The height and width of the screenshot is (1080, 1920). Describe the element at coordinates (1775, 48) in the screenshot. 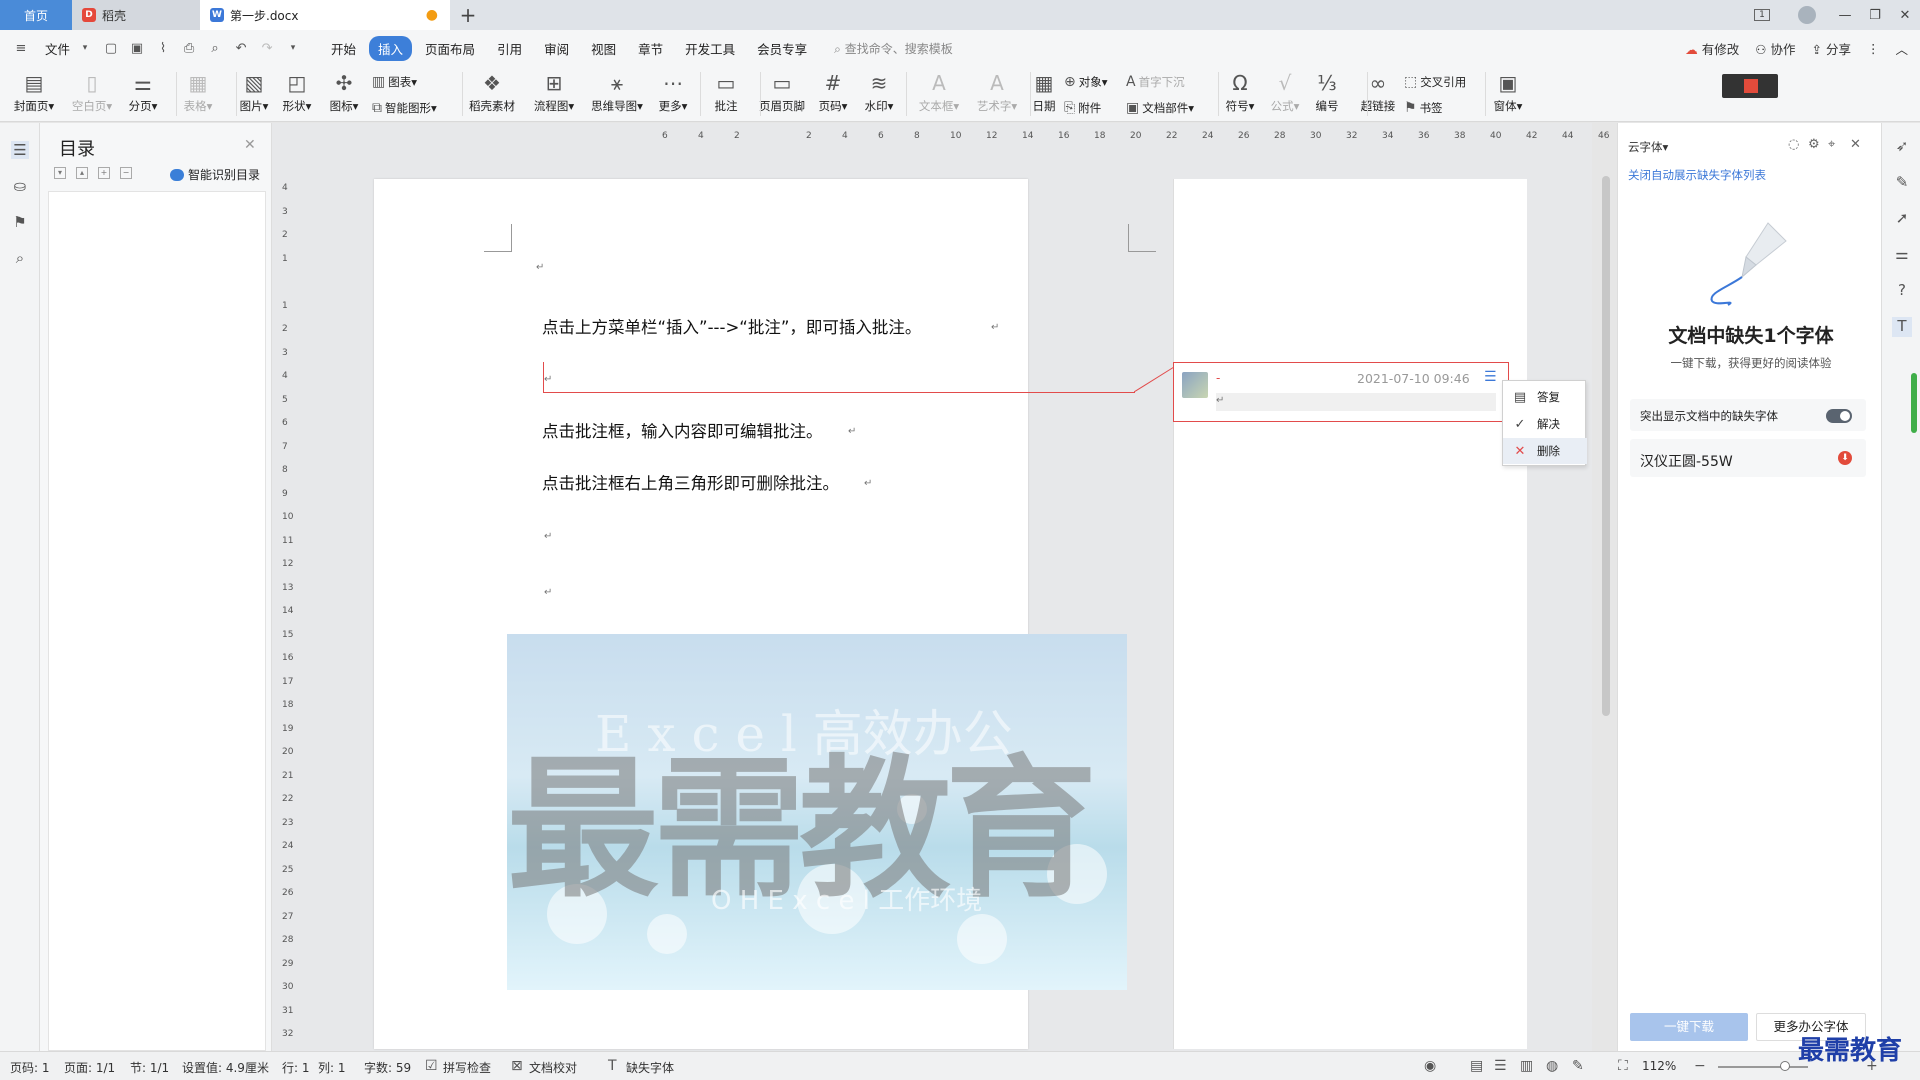

I see `collab-button: ⚇ 协作` at that location.